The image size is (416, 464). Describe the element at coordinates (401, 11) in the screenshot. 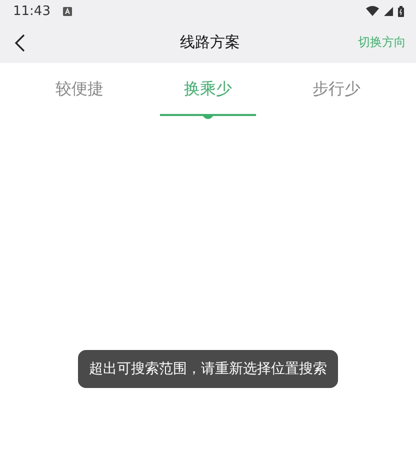

I see `battery-icon` at that location.